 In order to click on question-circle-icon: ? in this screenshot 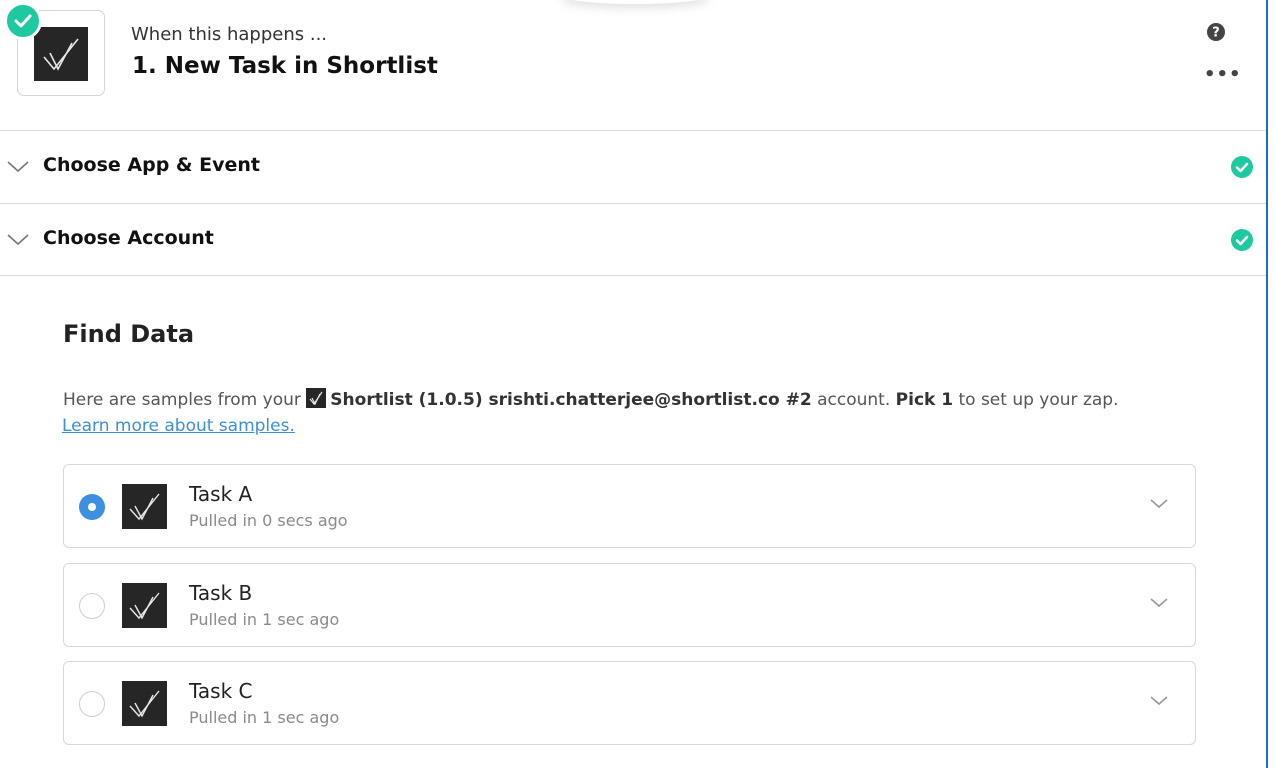, I will do `click(1216, 32)`.